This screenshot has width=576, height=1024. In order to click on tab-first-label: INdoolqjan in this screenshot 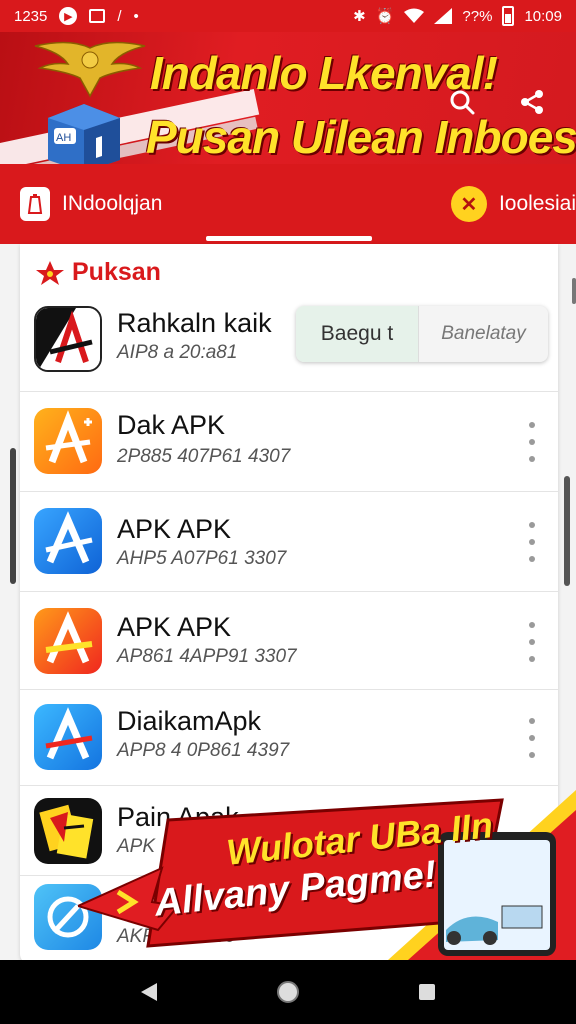, I will do `click(112, 203)`.